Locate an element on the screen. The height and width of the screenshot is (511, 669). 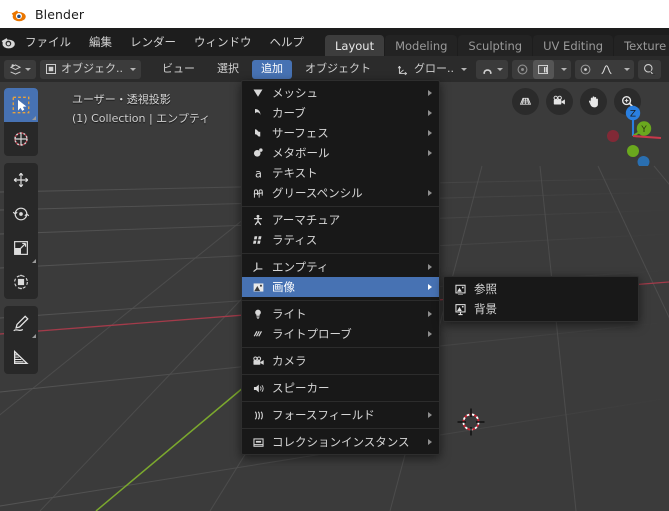
speaker-icon is located at coordinates (258, 388).